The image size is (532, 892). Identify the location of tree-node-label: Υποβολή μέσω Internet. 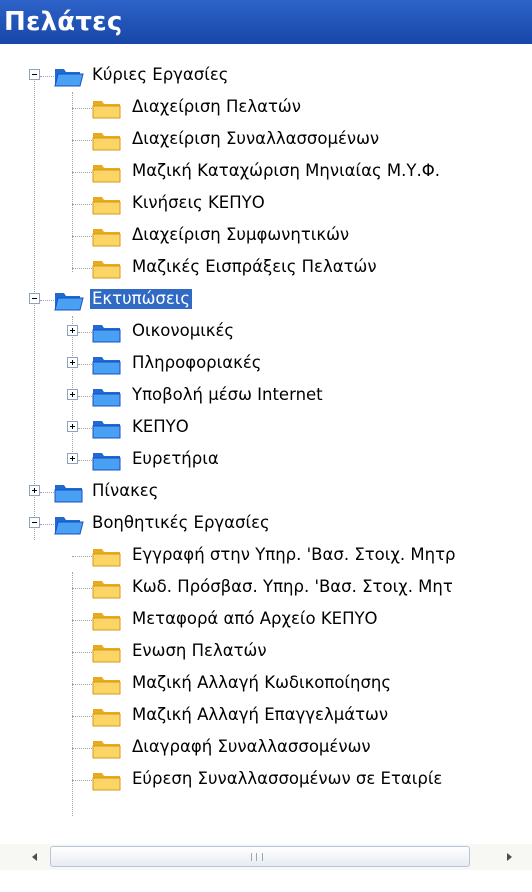
(227, 394).